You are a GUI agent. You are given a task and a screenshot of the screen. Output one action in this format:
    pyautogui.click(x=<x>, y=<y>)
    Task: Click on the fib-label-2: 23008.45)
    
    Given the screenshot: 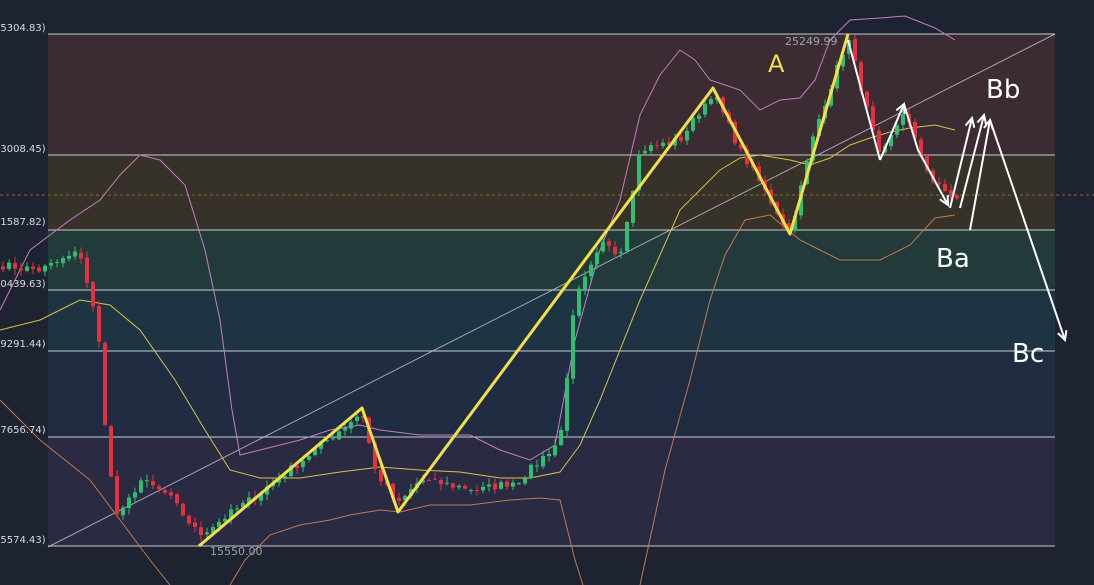 What is the action you would take?
    pyautogui.click(x=23, y=149)
    